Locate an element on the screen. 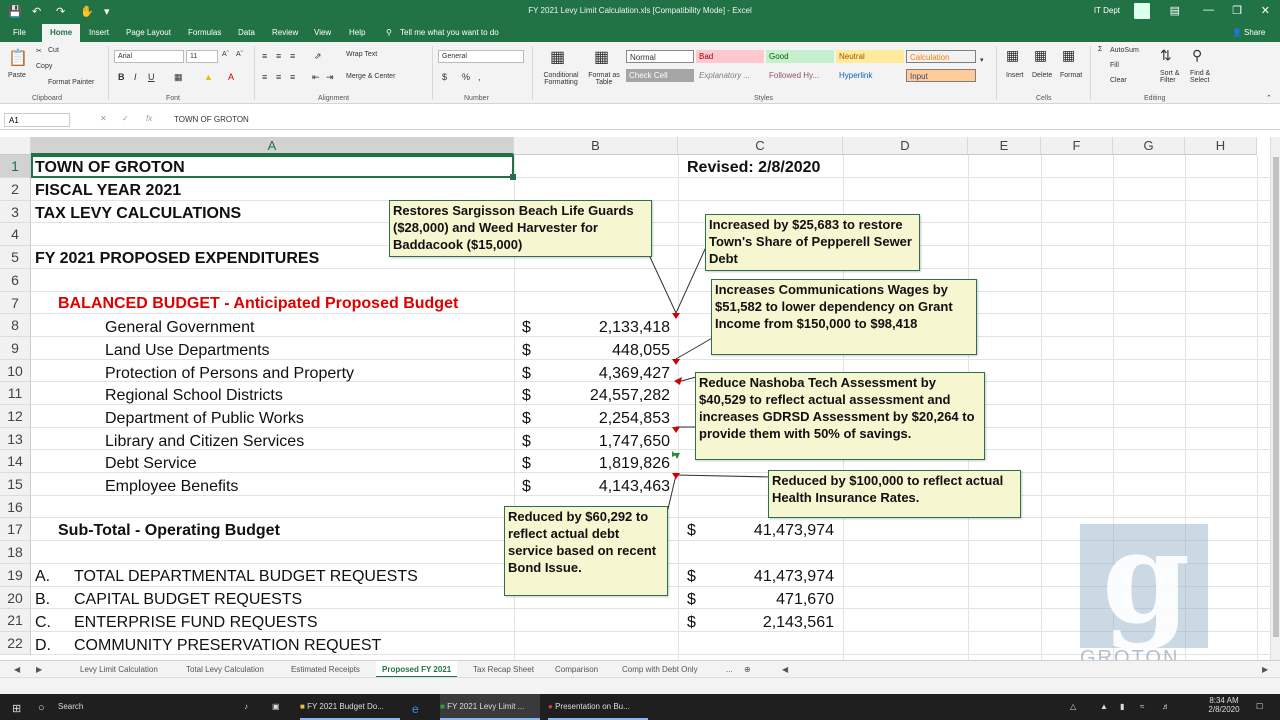  volume-icon: ♬ is located at coordinates (1166, 707).